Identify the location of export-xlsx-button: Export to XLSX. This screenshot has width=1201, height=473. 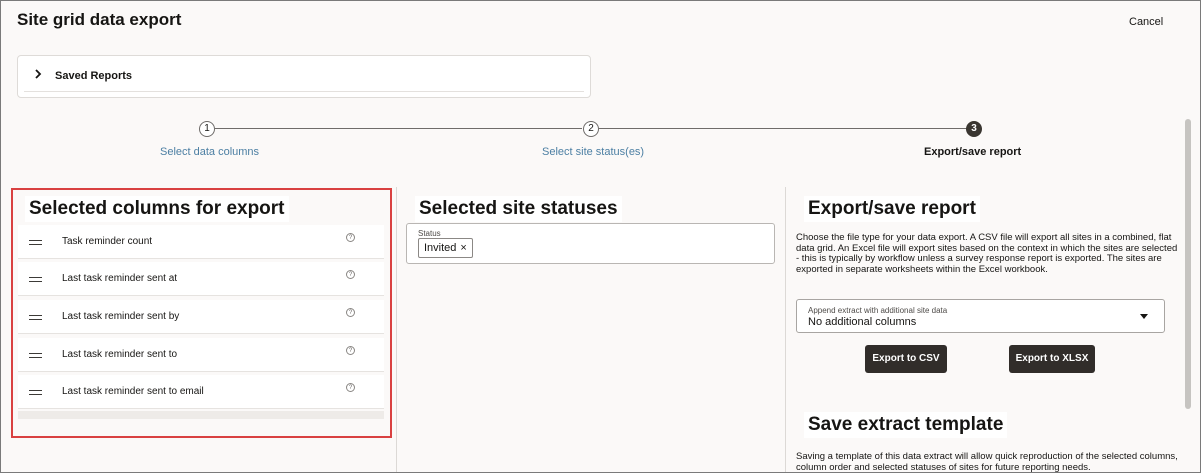
(1052, 359).